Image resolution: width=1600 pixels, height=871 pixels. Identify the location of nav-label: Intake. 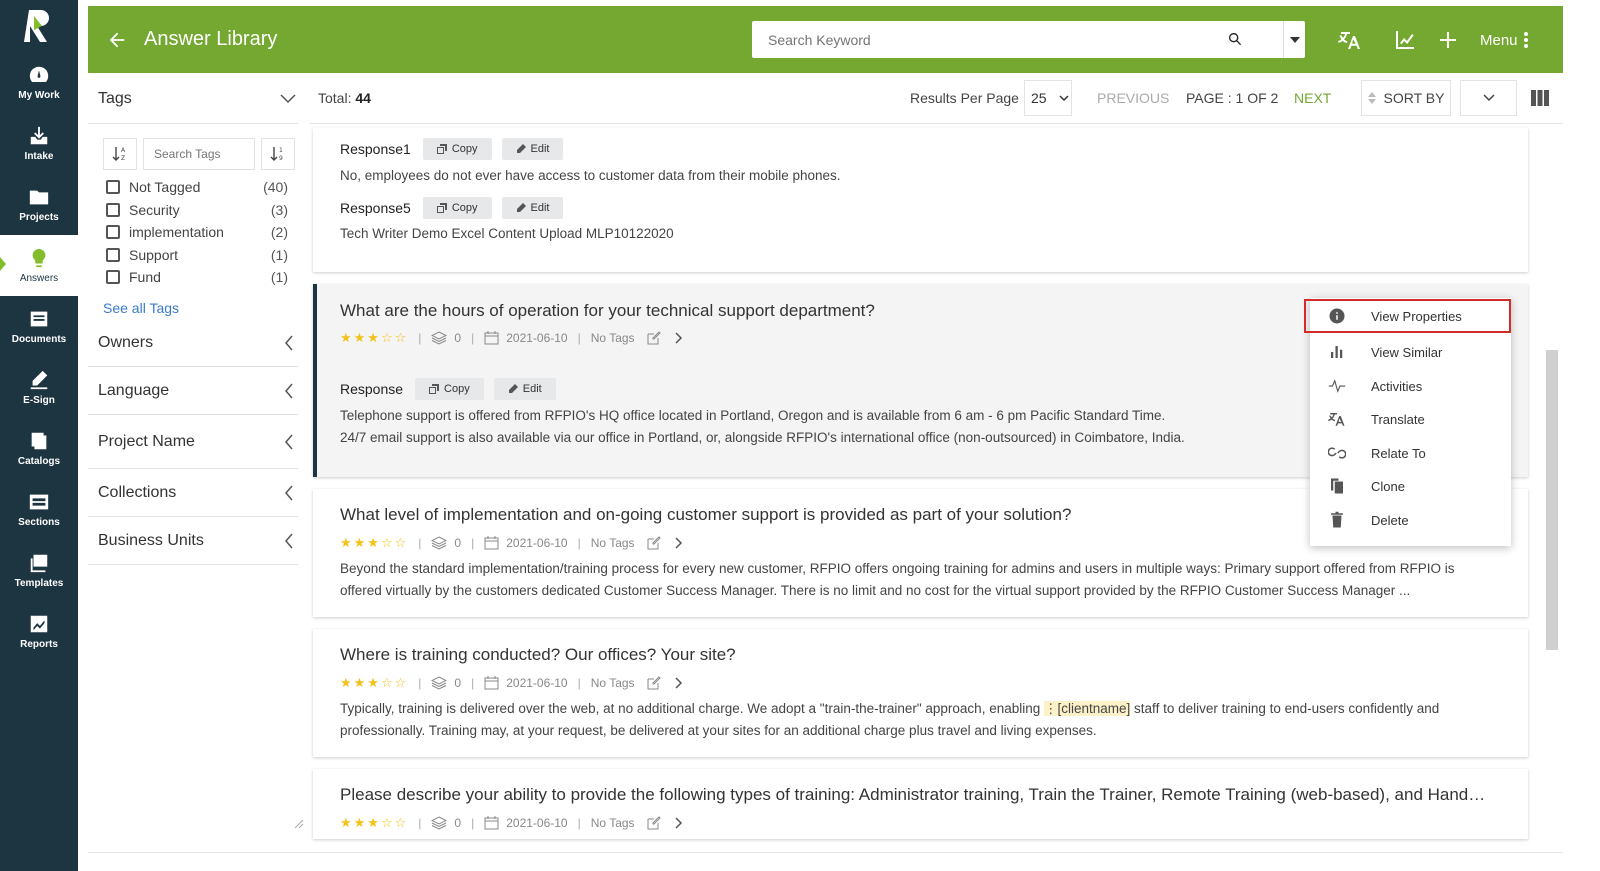
(39, 156).